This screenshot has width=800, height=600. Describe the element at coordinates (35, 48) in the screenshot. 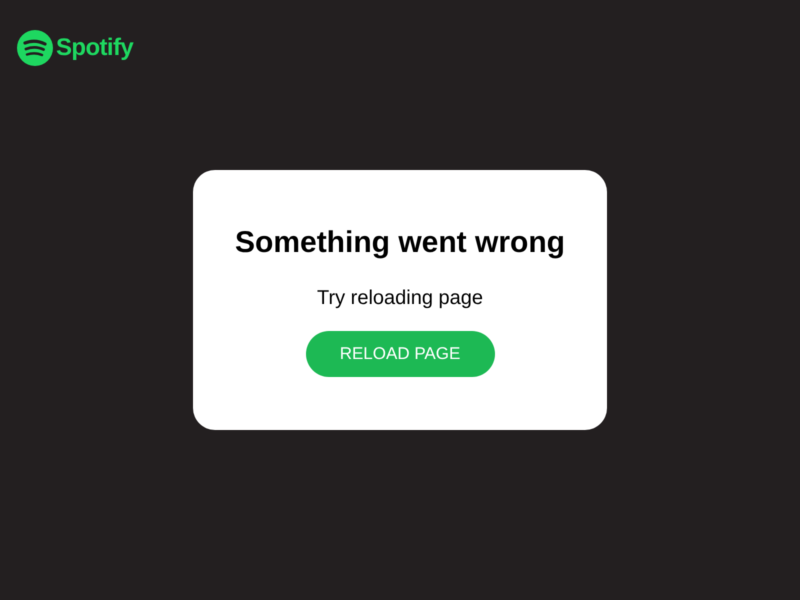

I see `logo-icon` at that location.